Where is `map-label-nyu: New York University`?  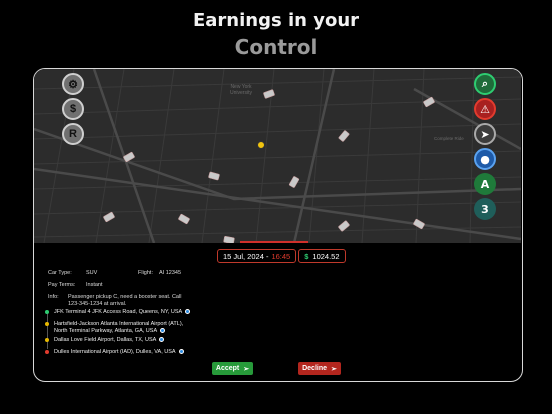
map-label-nyu: New York University is located at coordinates (241, 90).